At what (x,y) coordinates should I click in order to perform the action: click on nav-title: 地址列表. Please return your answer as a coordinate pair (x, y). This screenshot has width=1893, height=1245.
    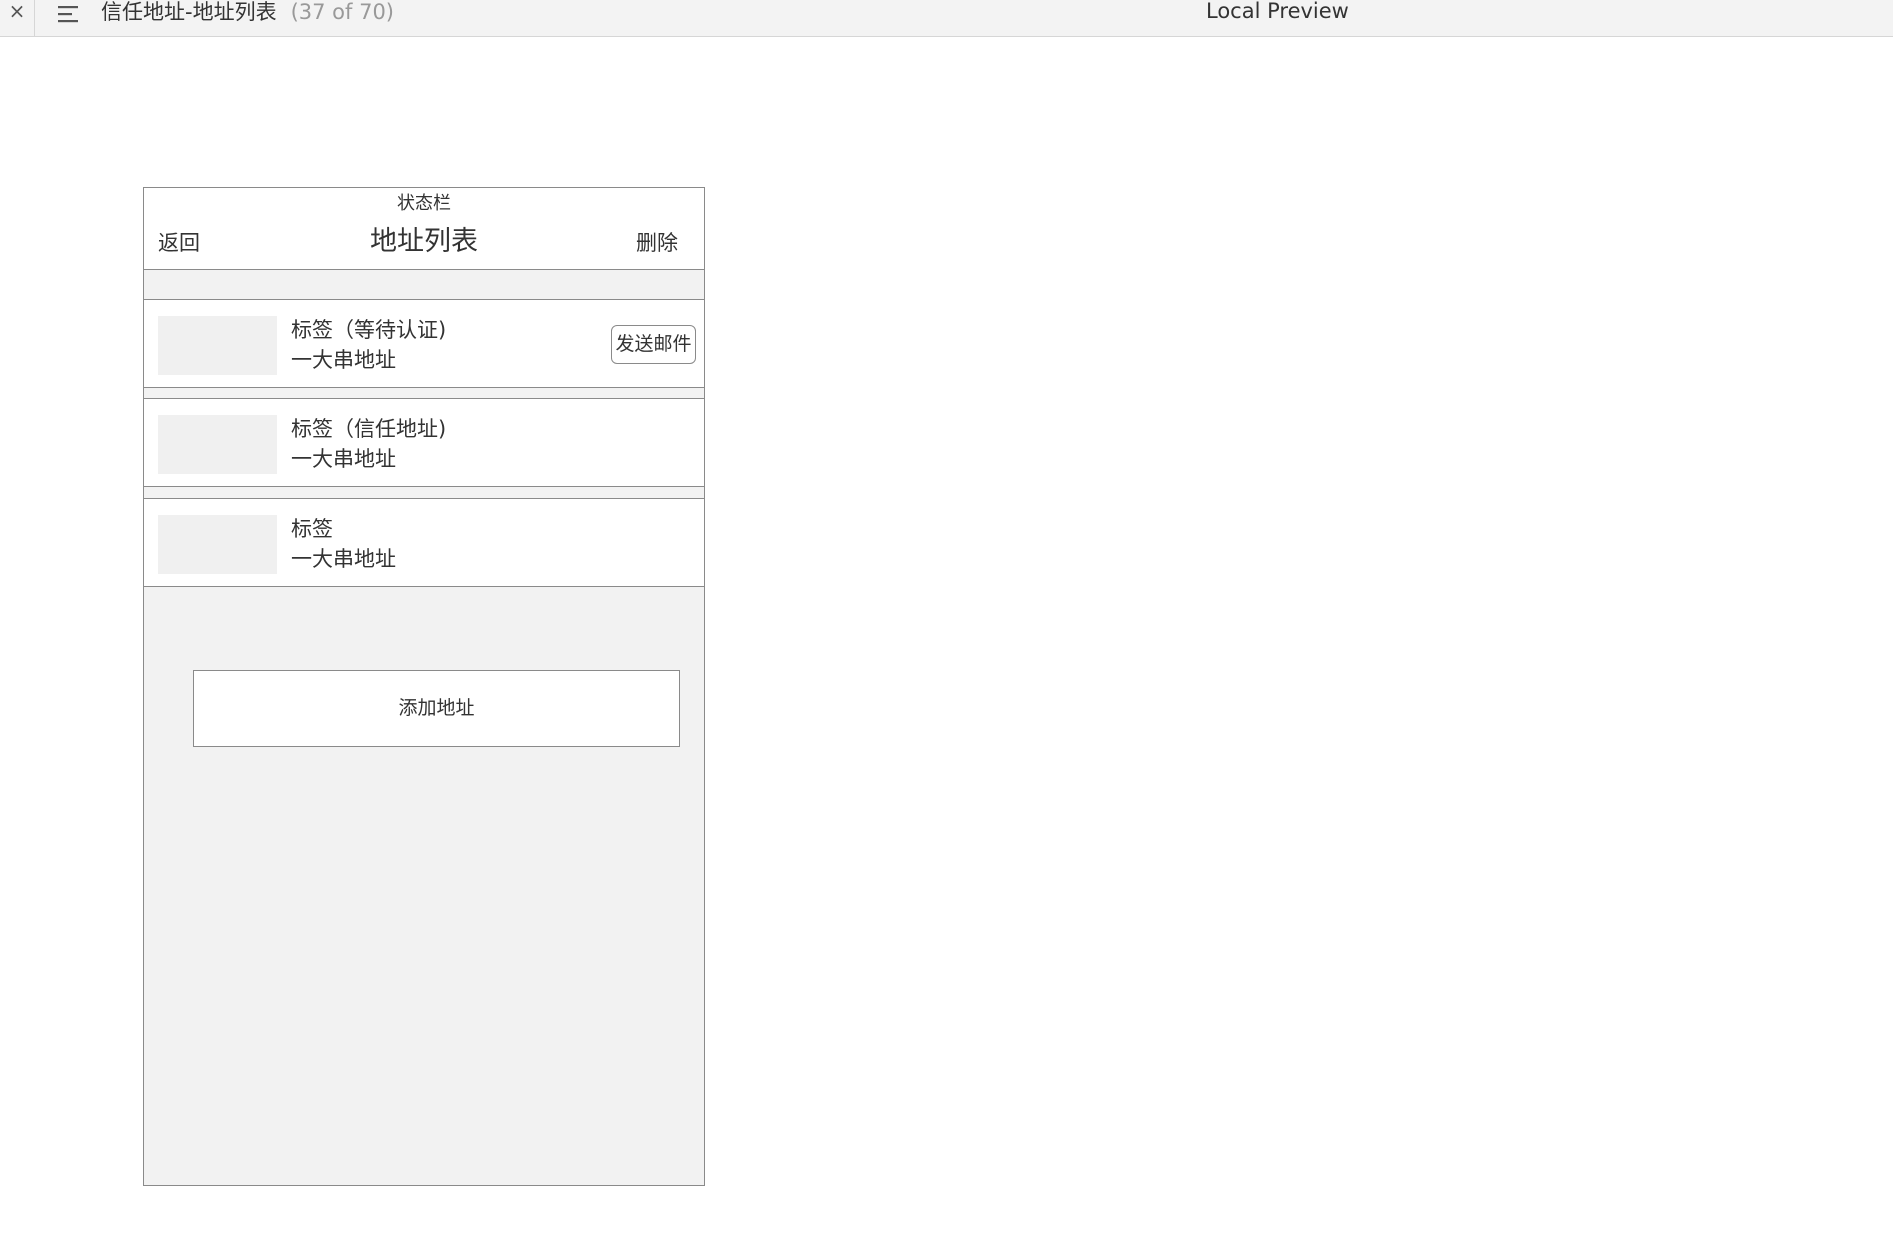
    Looking at the image, I should click on (424, 241).